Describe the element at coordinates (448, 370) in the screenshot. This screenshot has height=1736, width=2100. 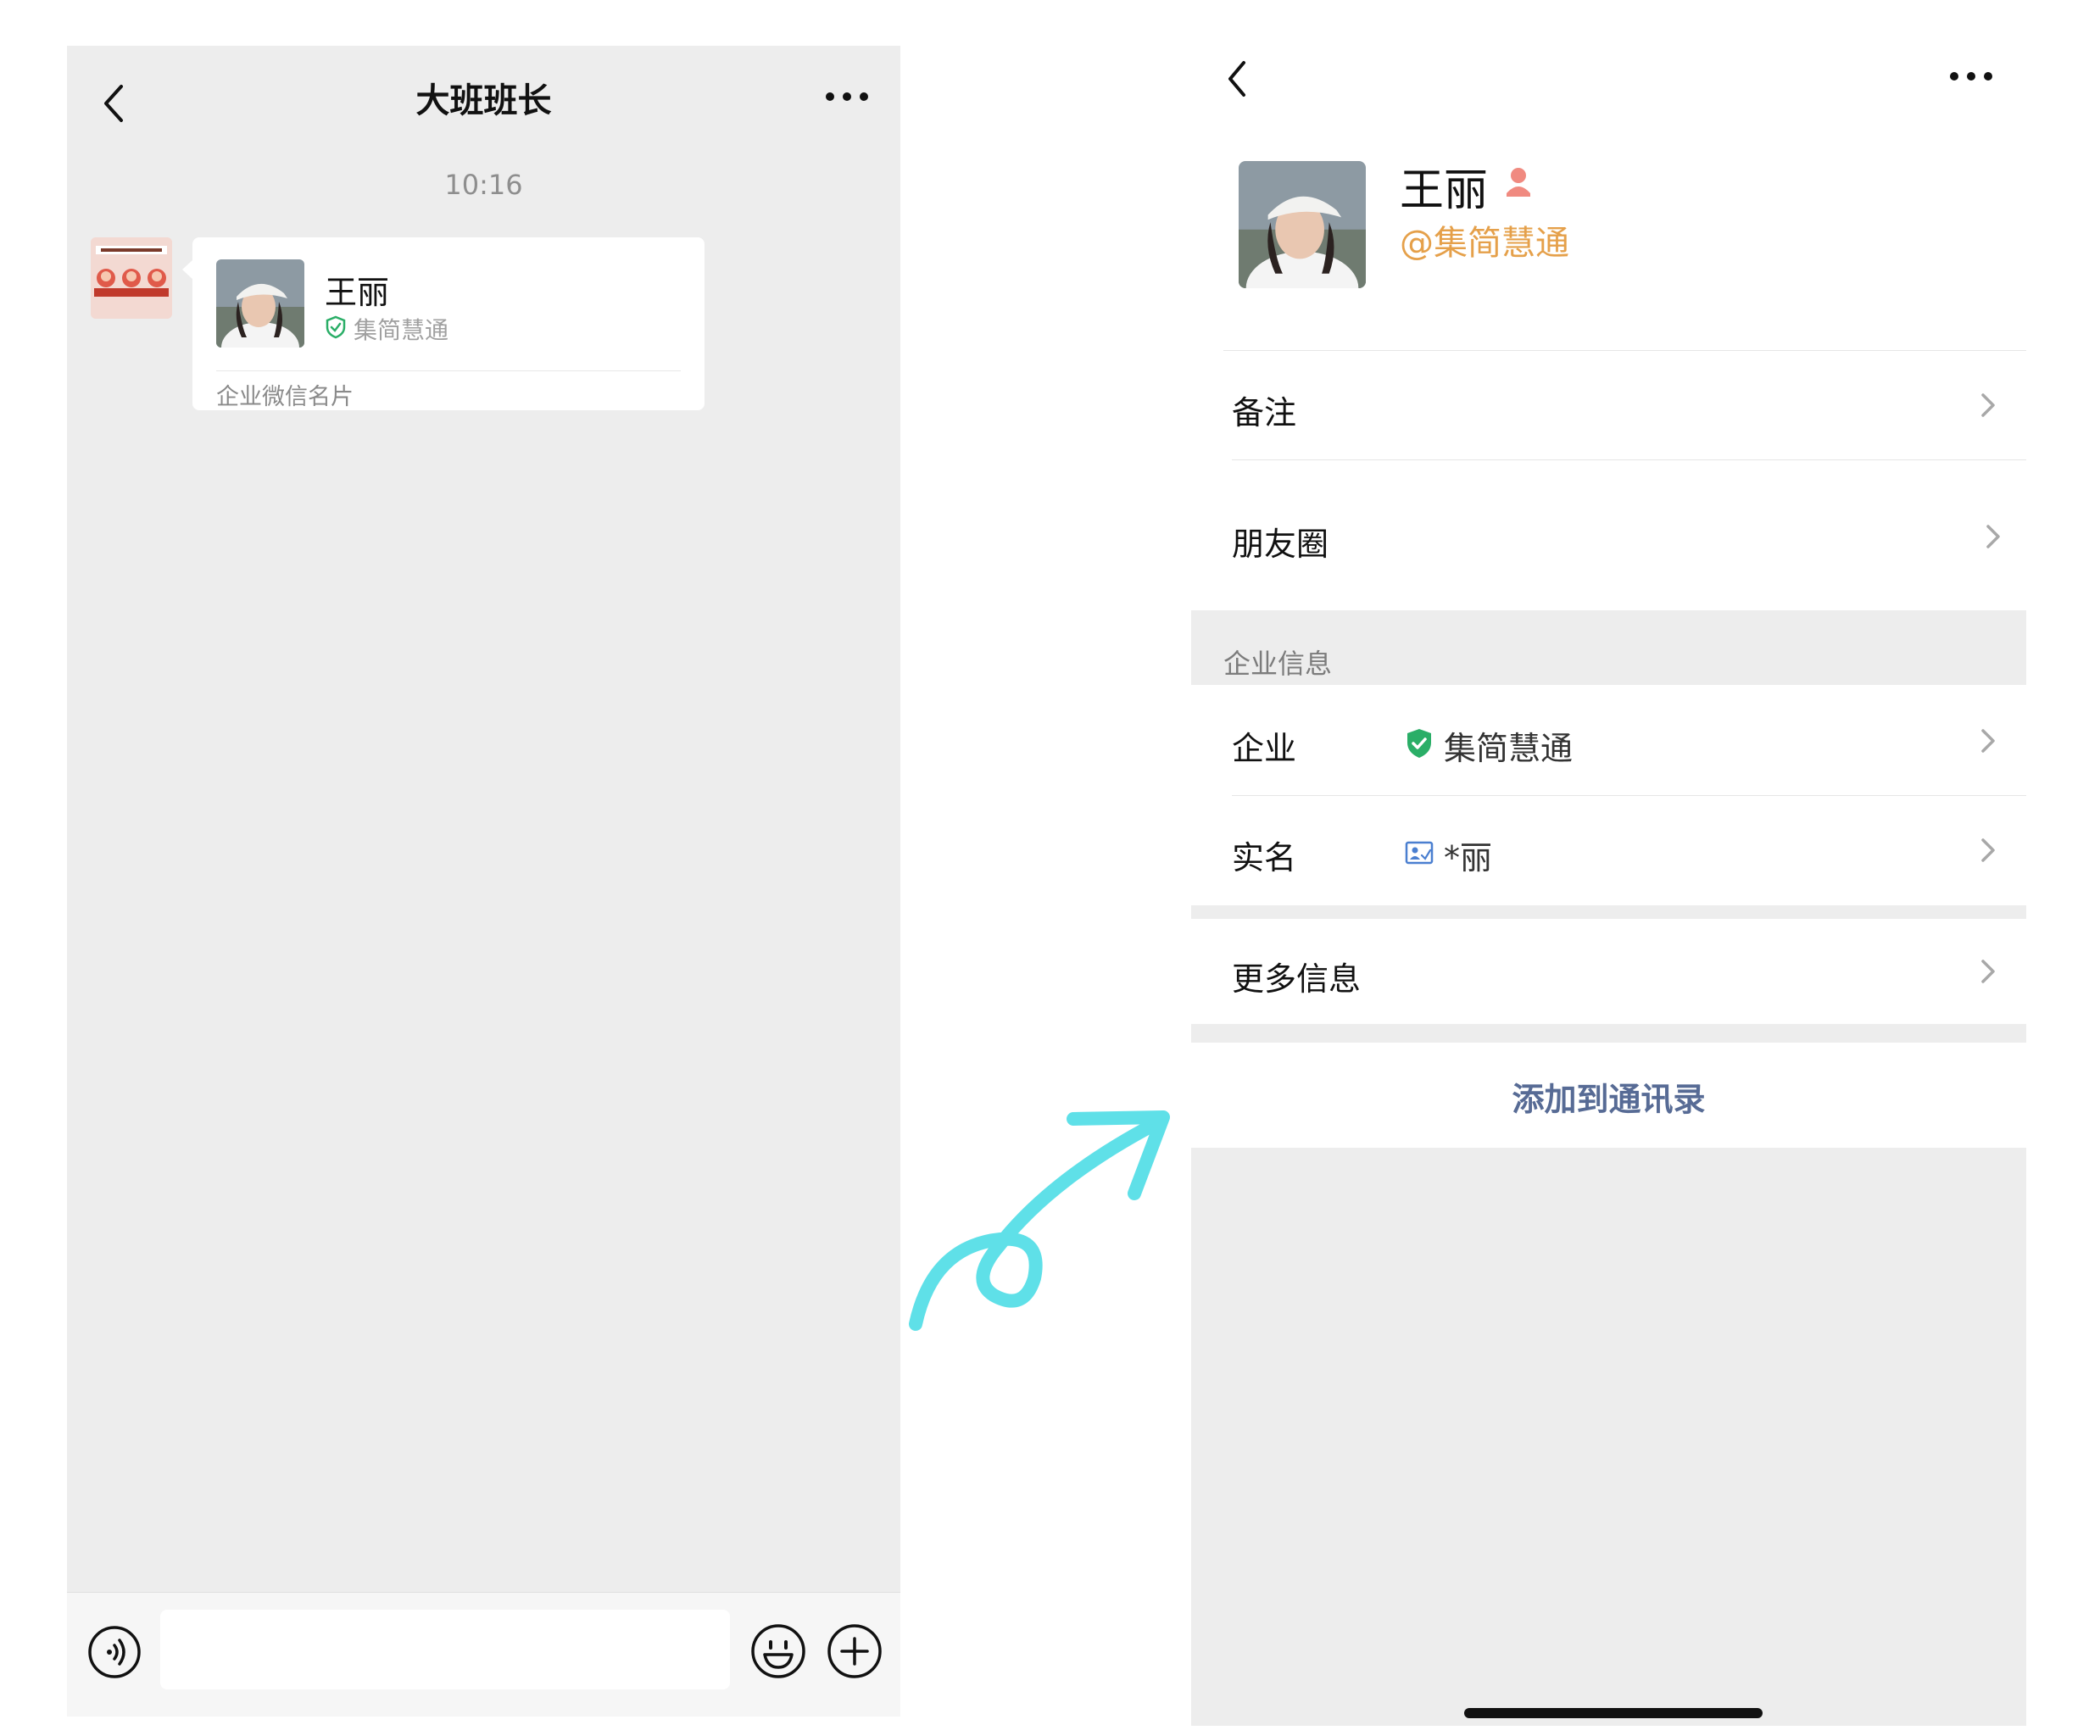
I see `card-divider` at that location.